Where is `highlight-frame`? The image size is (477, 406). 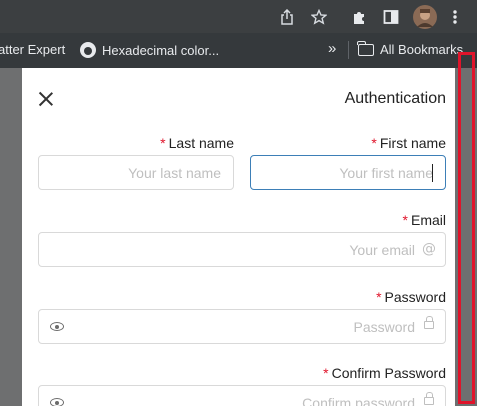
highlight-frame is located at coordinates (466, 228).